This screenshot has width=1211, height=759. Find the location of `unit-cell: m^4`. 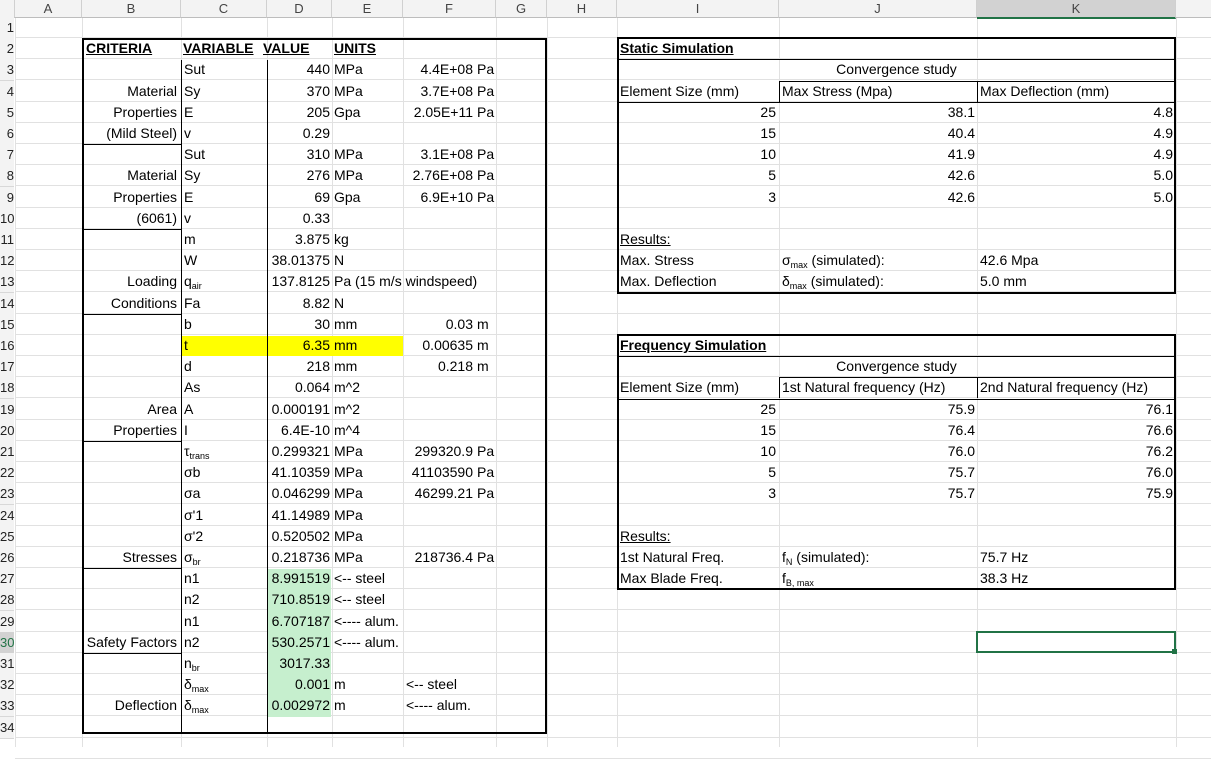

unit-cell: m^4 is located at coordinates (347, 430).